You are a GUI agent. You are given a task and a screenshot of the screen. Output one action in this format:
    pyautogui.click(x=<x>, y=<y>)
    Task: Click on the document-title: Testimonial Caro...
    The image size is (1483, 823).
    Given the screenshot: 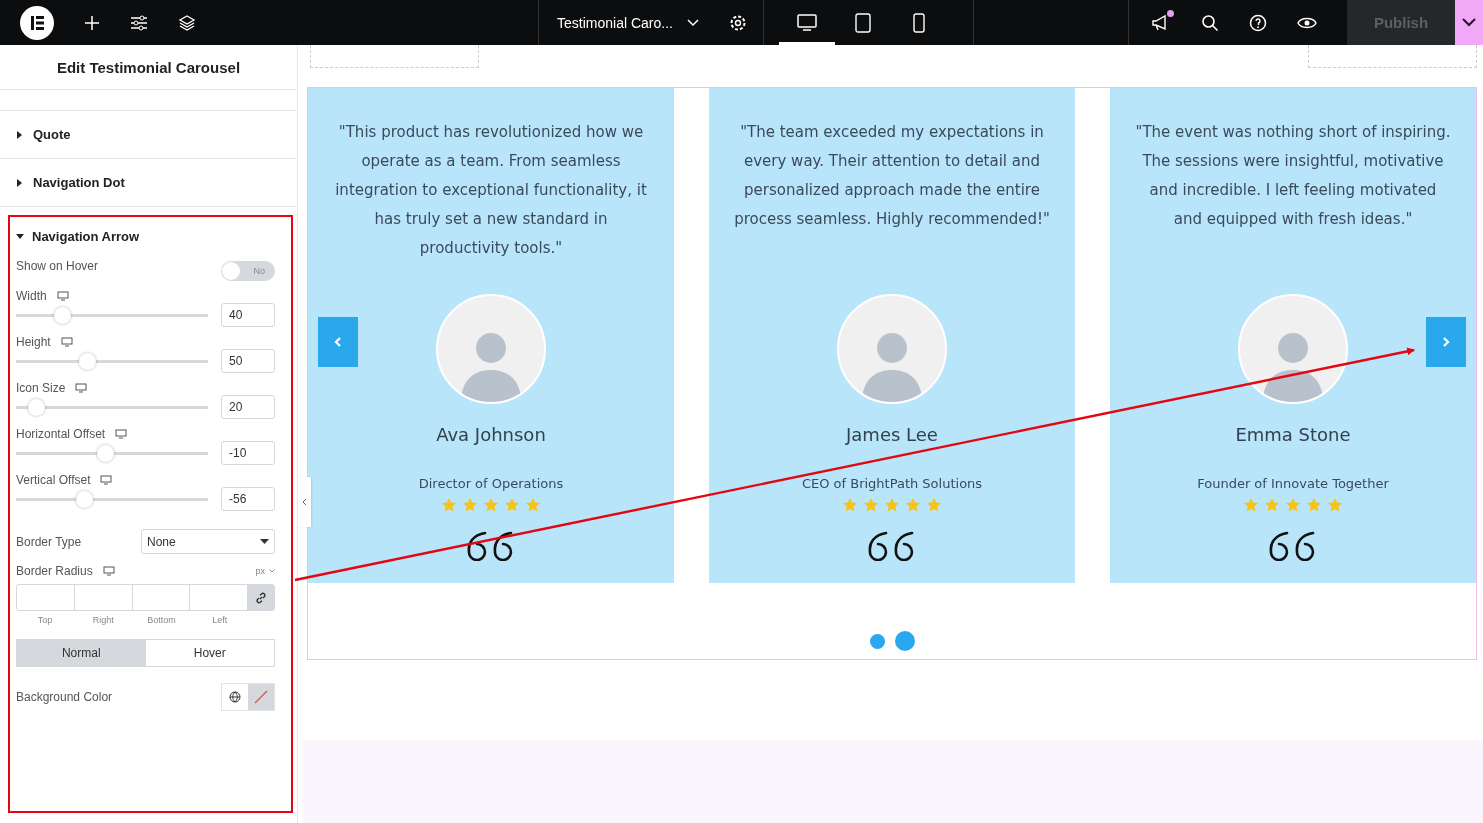 What is the action you would take?
    pyautogui.click(x=615, y=22)
    